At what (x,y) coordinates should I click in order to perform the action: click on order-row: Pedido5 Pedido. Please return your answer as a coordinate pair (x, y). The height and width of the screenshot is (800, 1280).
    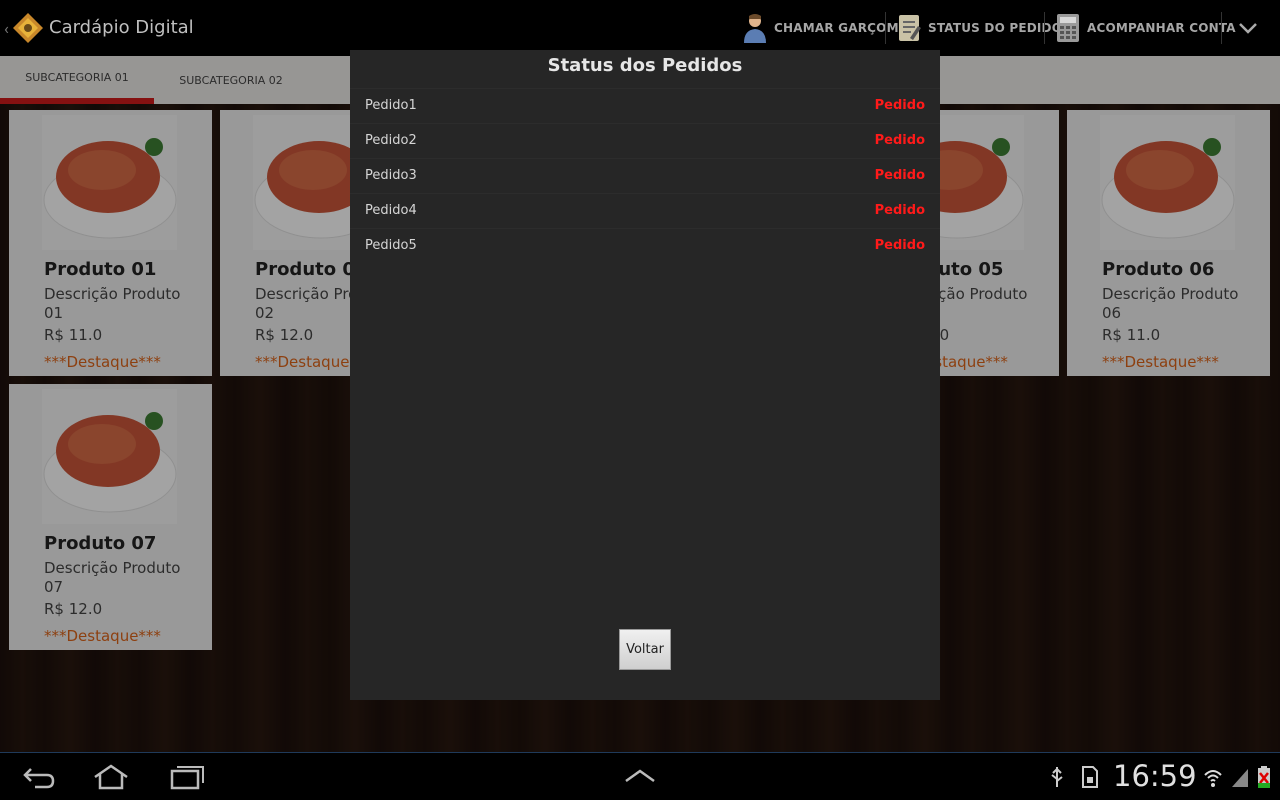
    Looking at the image, I should click on (645, 245).